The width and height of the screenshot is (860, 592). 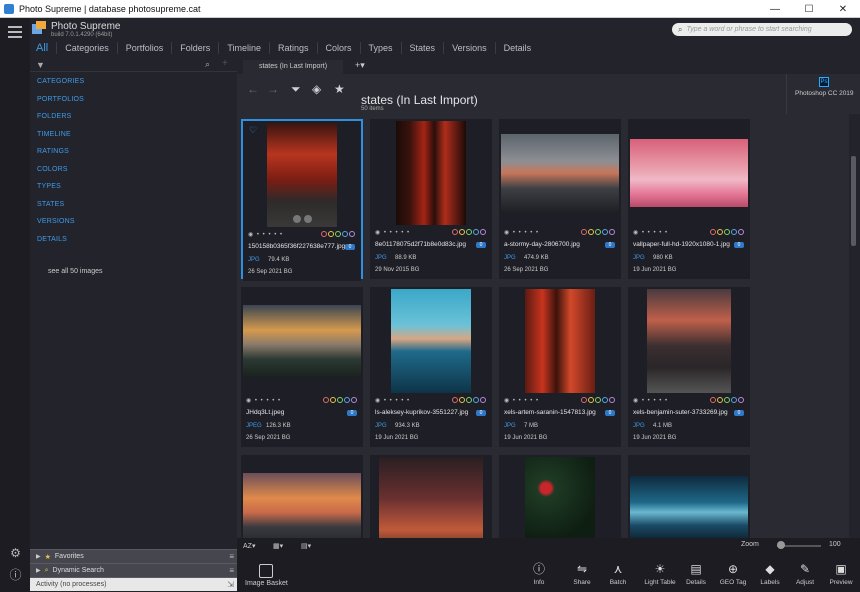 What do you see at coordinates (681, 244) in the screenshot?
I see `file-name: vallpaper-full-hd-1920x1080-1.jpg` at bounding box center [681, 244].